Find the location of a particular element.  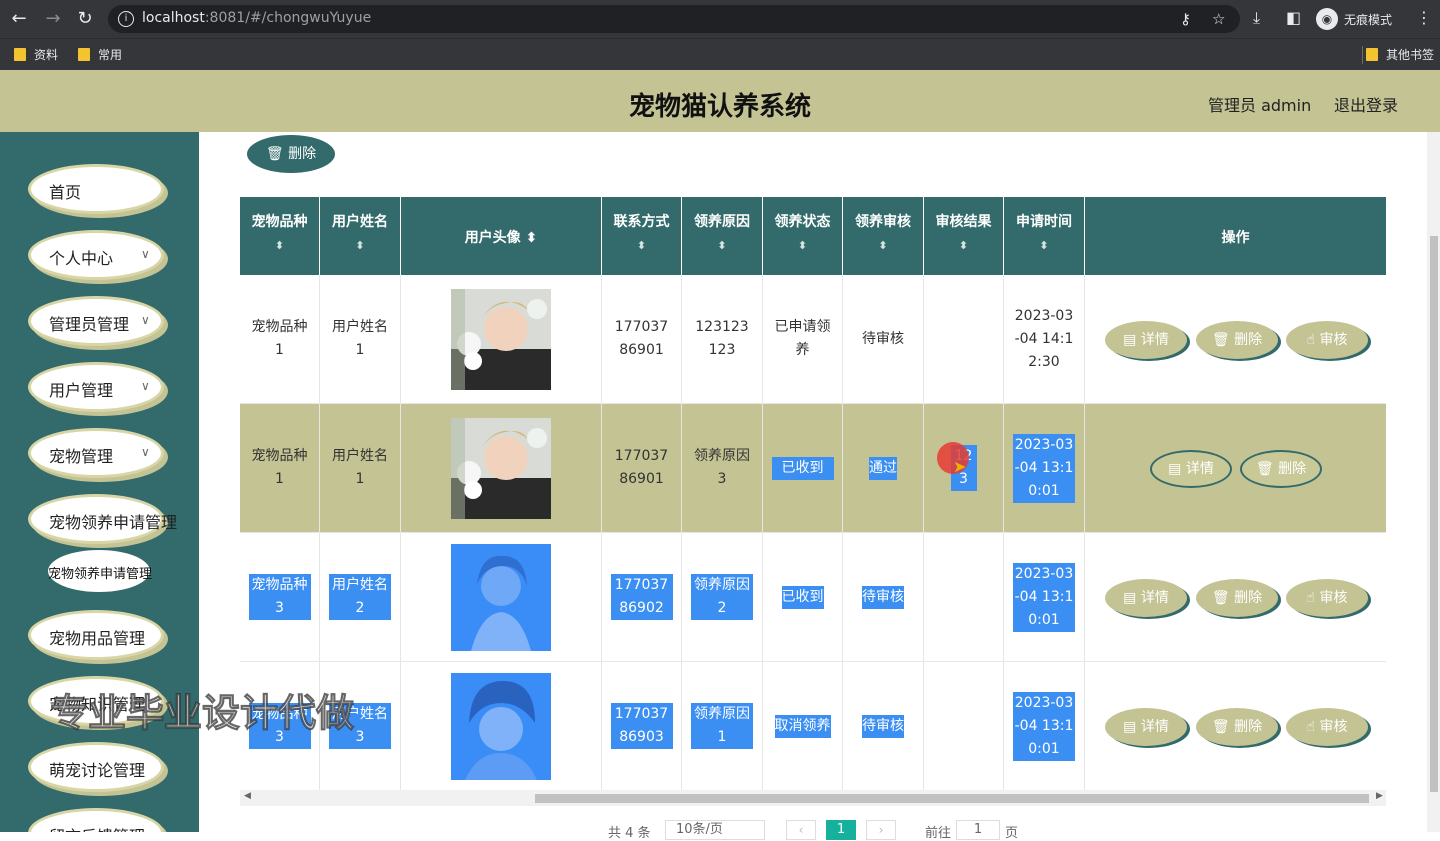

sidebar-item-label: 管理员管理 is located at coordinates (89, 324).